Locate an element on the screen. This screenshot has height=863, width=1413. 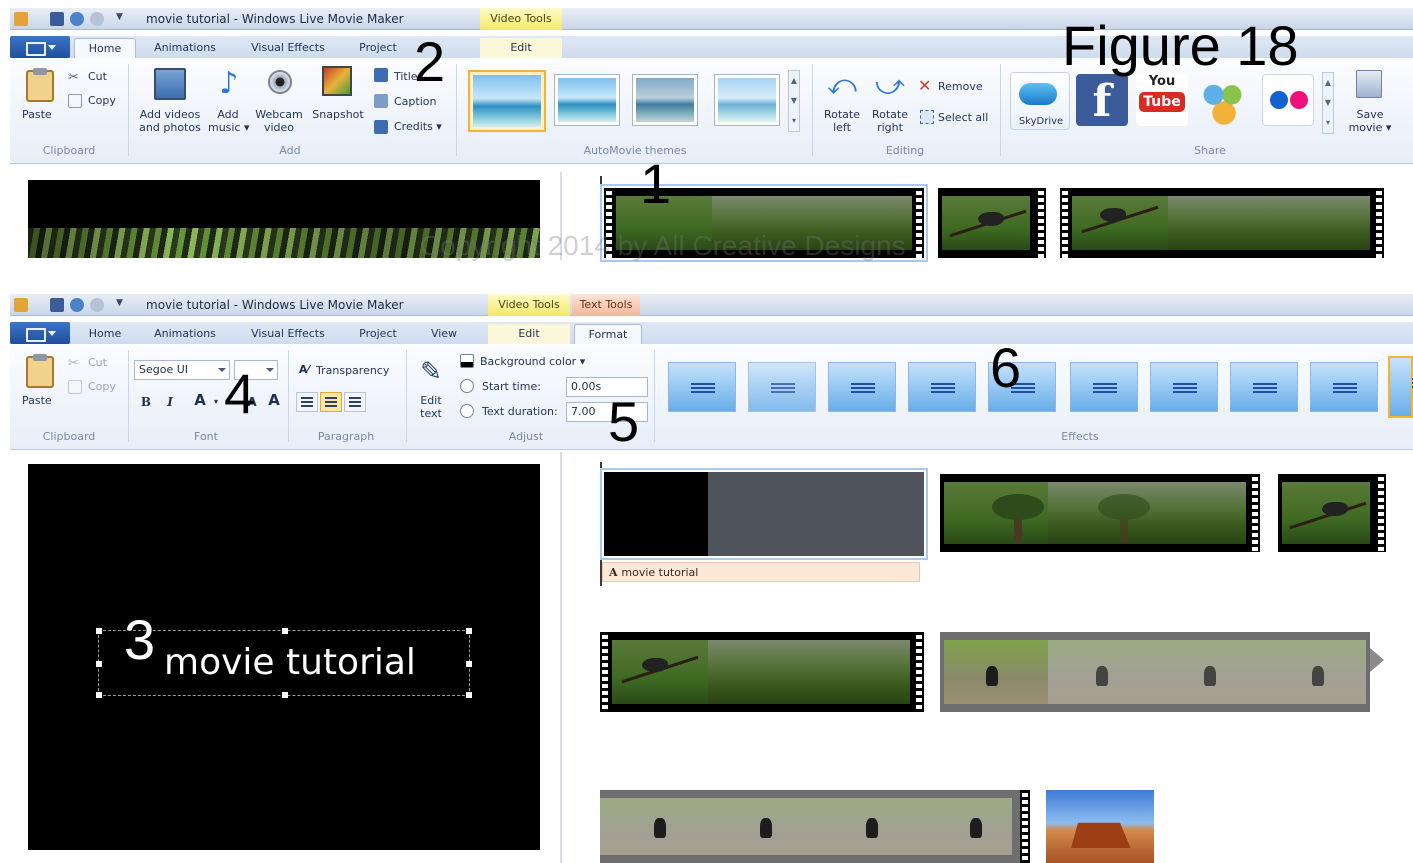
pane-divider is located at coordinates (561, 657).